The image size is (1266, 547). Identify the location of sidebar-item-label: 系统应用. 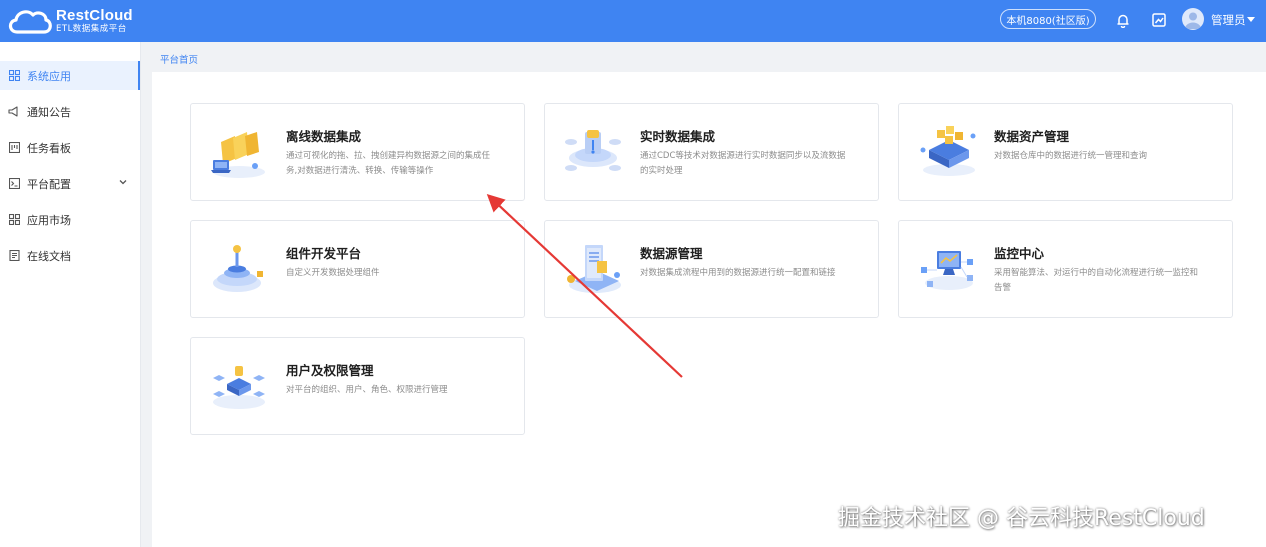
(49, 76).